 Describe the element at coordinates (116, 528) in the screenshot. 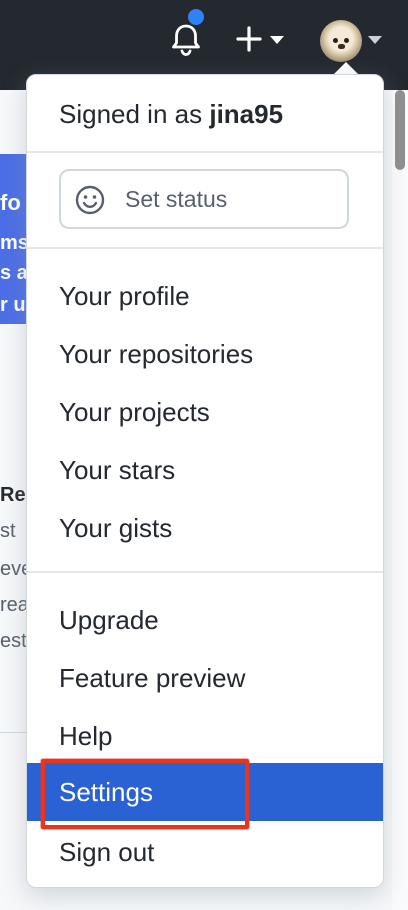

I see `menu-item-label: Your gists` at that location.